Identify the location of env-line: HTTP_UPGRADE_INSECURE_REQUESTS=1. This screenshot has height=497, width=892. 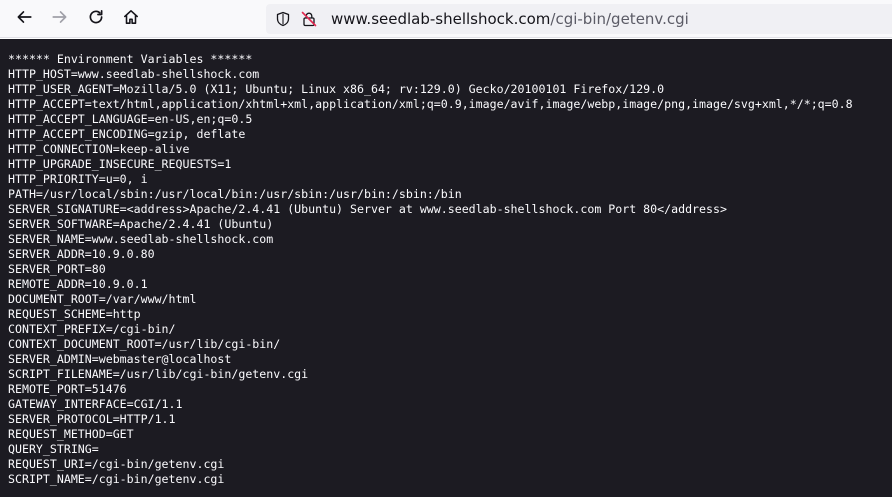
(120, 164).